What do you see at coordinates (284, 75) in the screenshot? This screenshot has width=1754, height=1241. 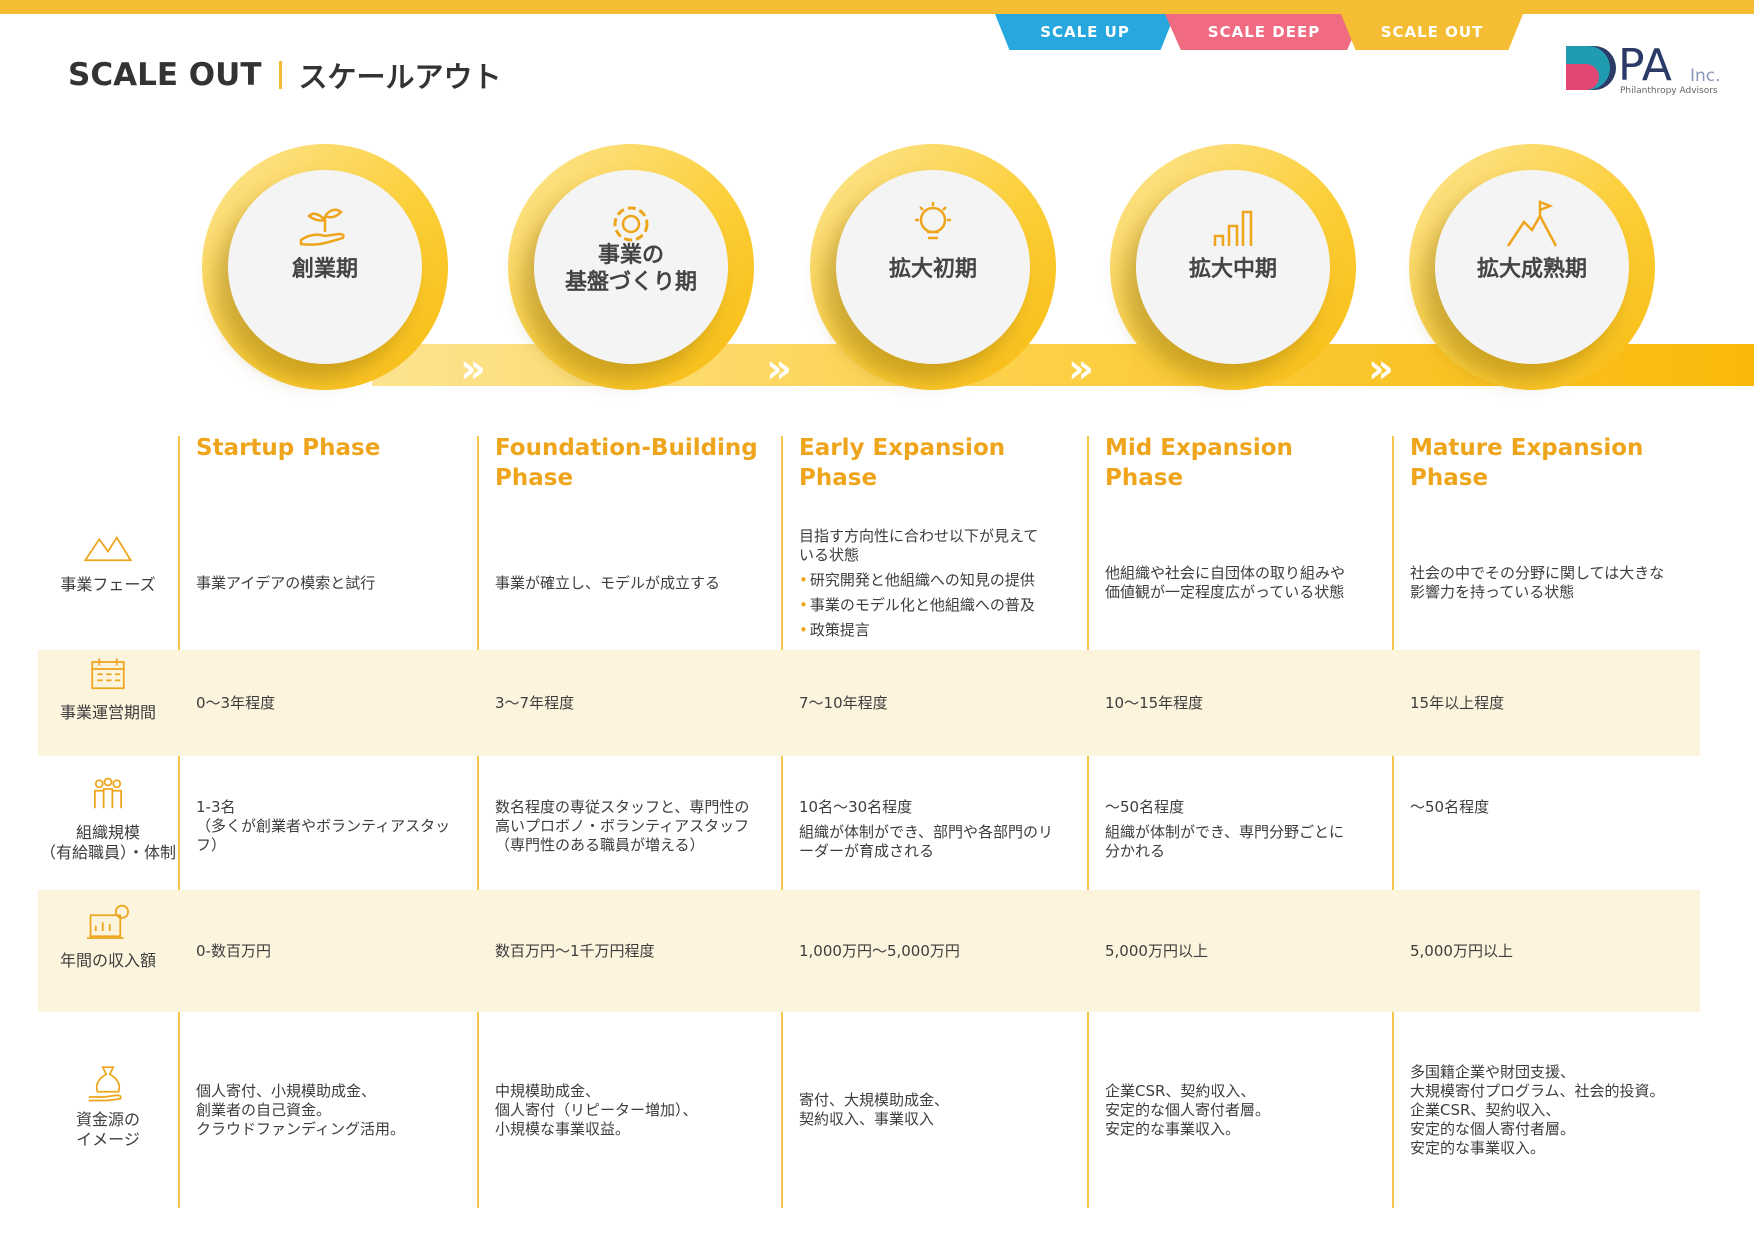 I see `page-title: SCALE OUT スケールアウト` at bounding box center [284, 75].